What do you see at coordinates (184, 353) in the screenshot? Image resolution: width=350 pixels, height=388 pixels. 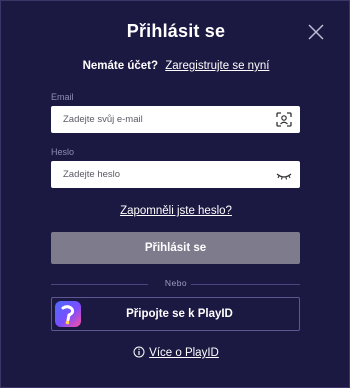 I see `more-about-playid-link: Více o PlayID` at bounding box center [184, 353].